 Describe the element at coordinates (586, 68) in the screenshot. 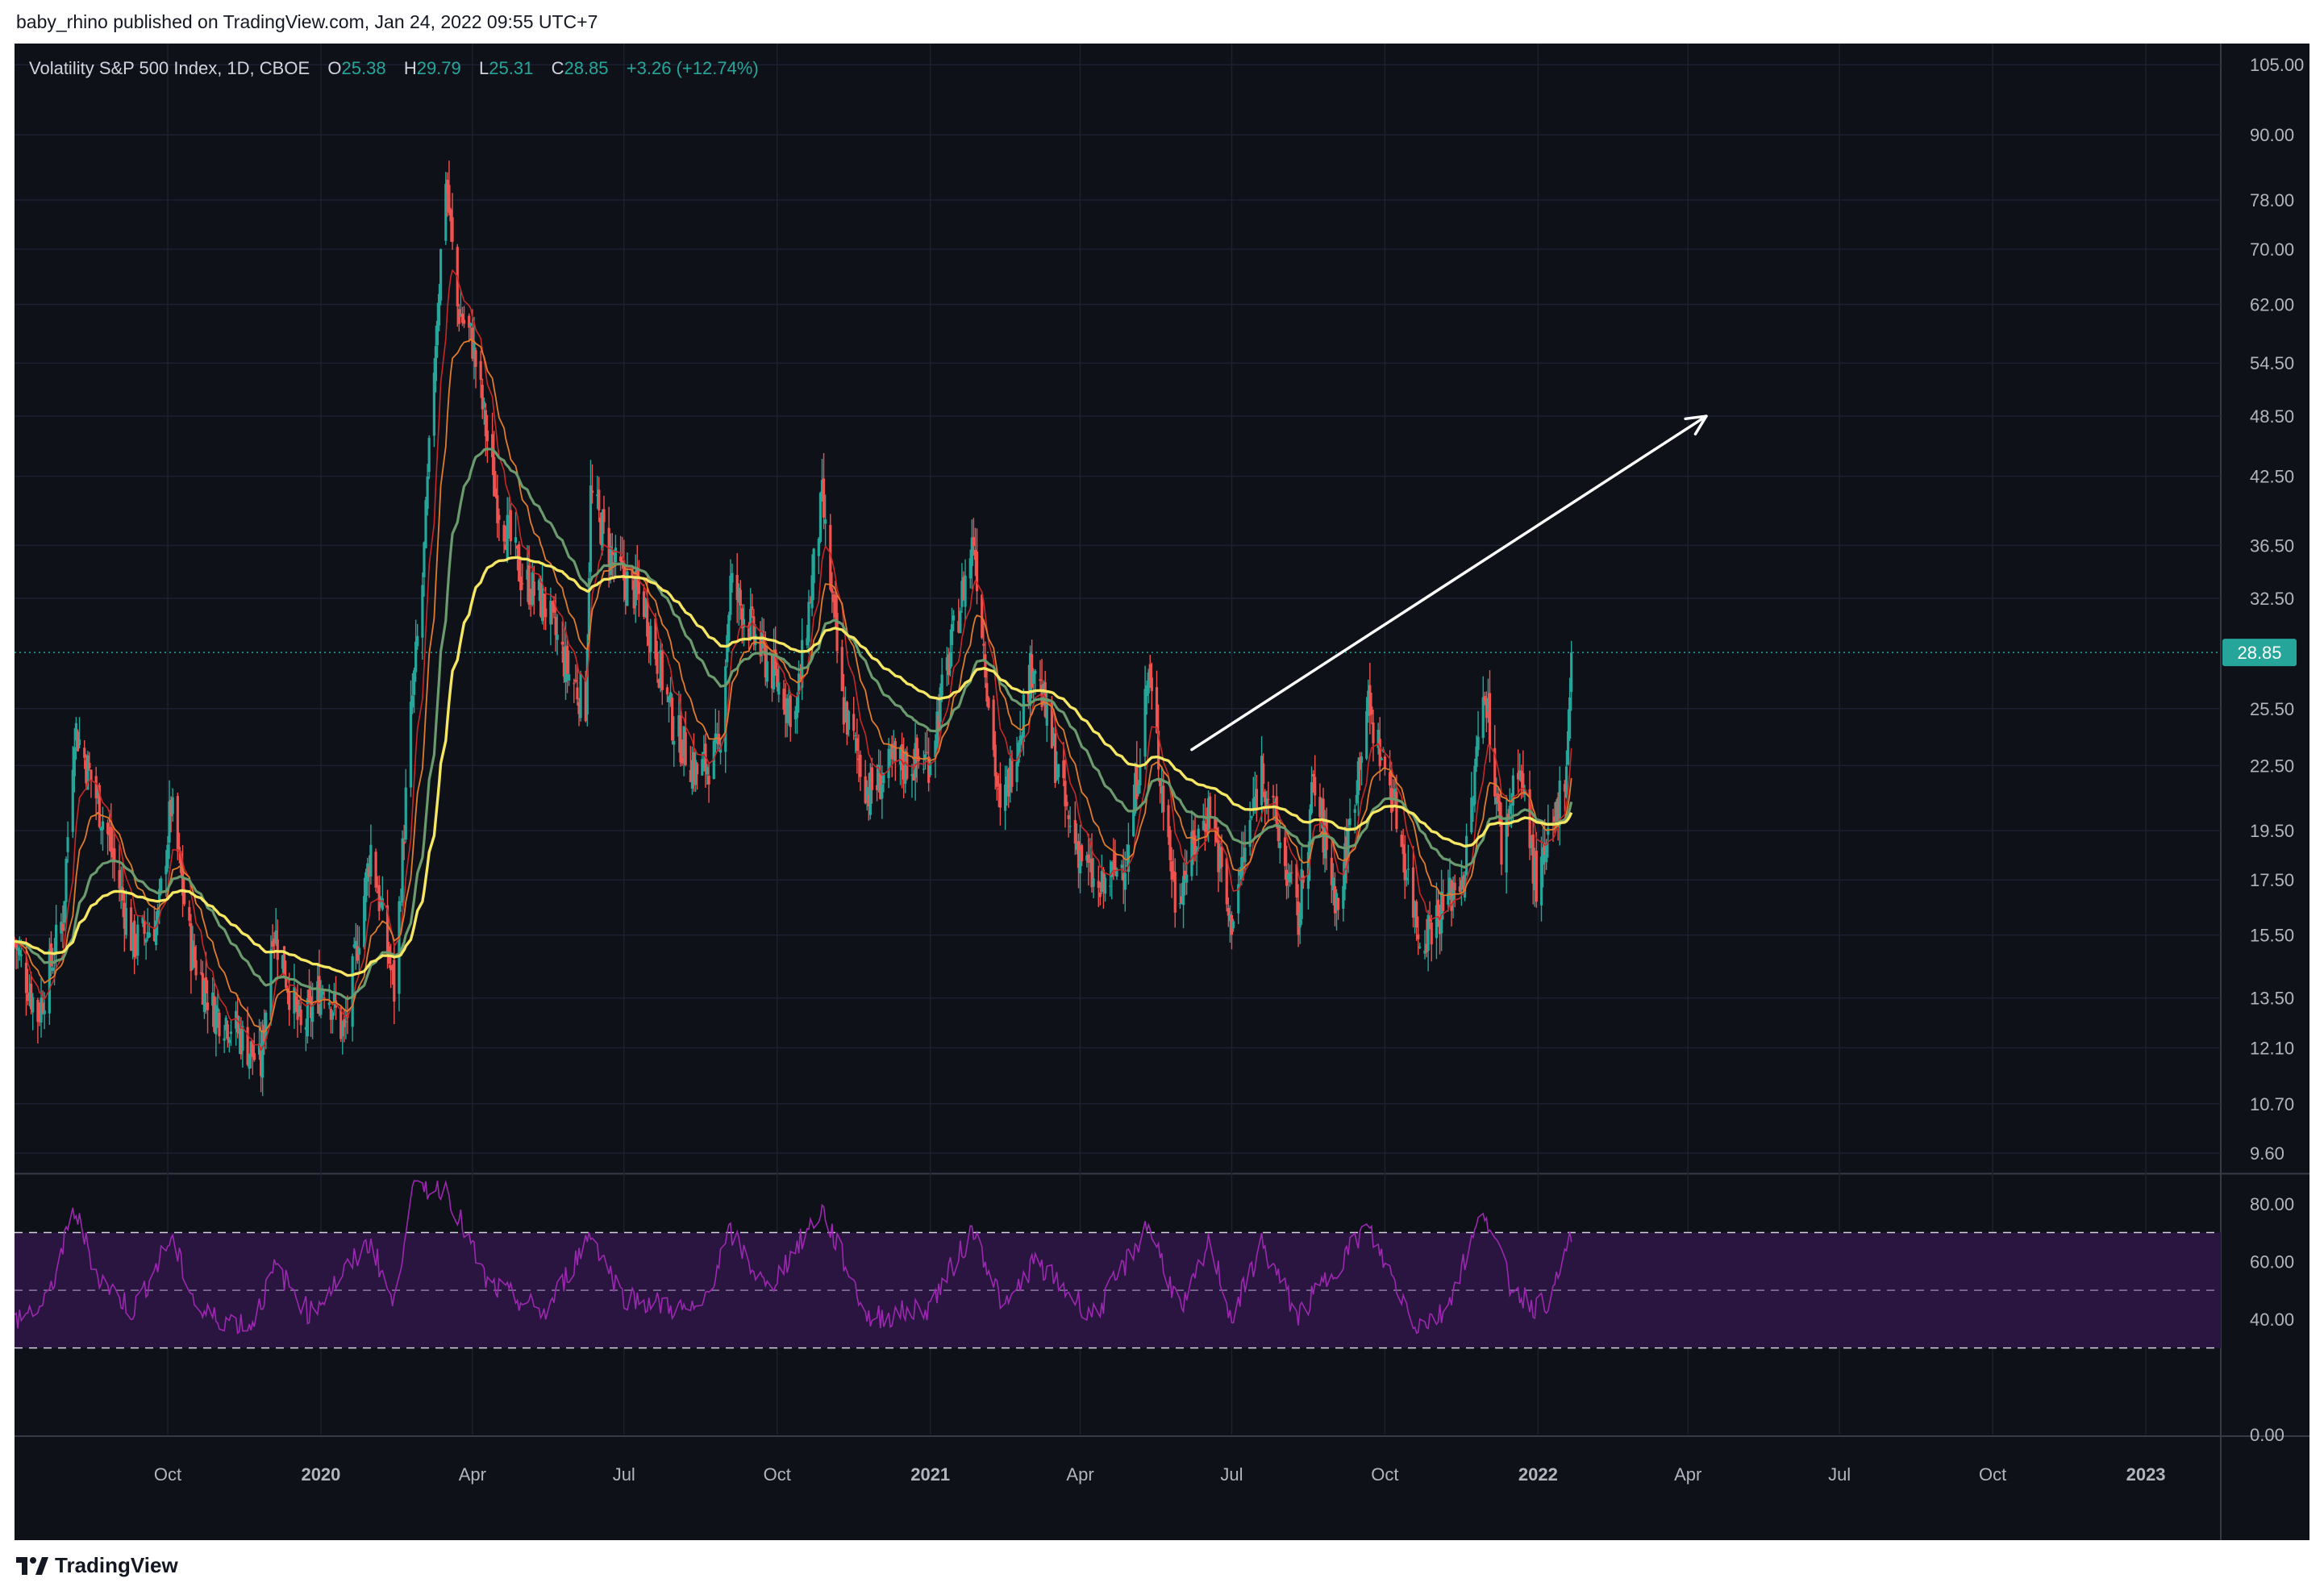

I see `close-value: 28.85` at that location.